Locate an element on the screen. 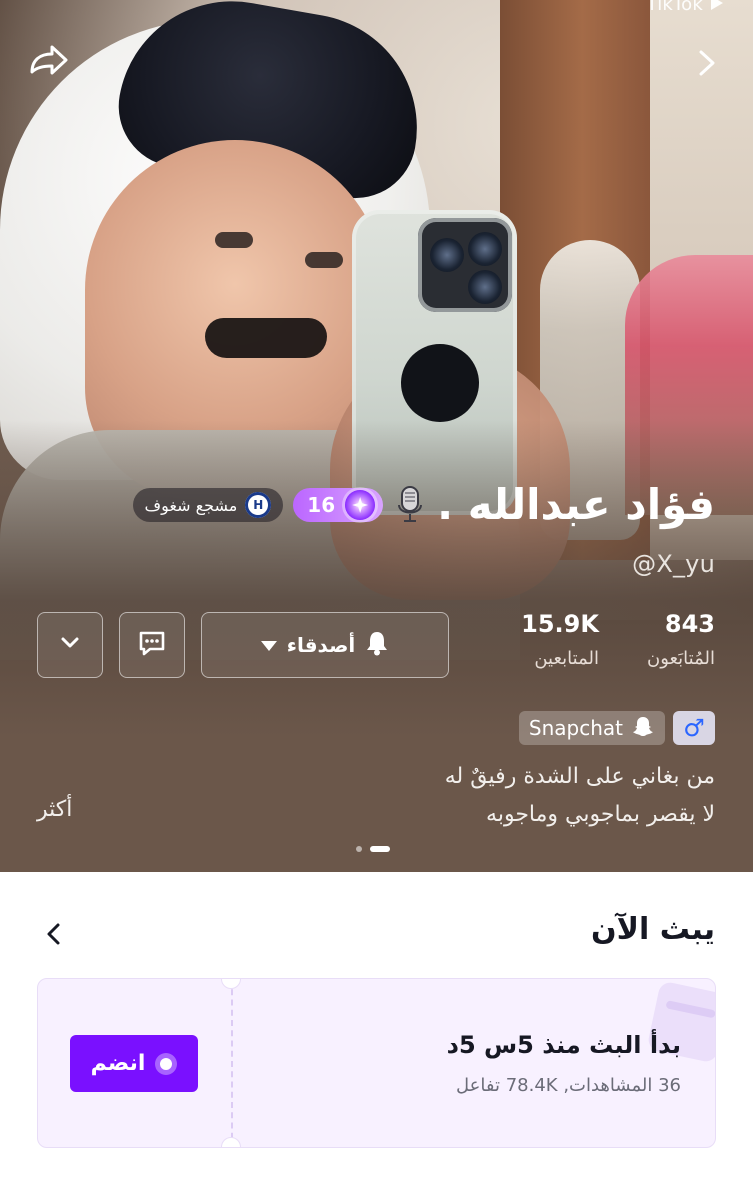  chevron-down-icon is located at coordinates (70, 645).